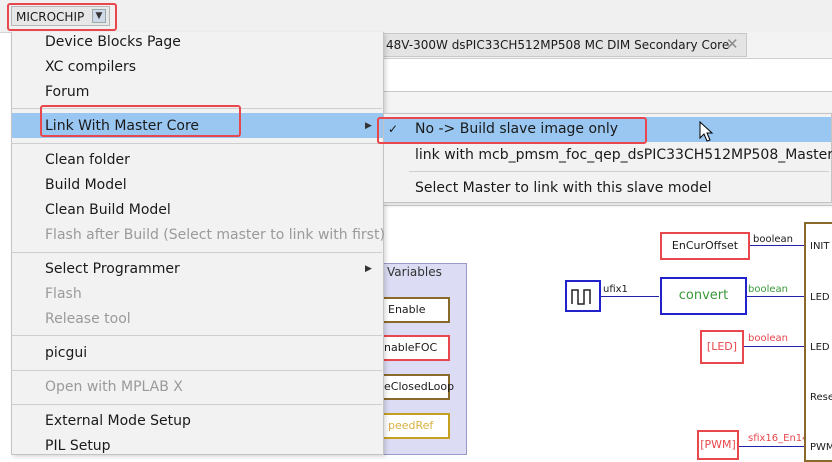  I want to click on menu-item-release-tool: Release tool, so click(88, 319).